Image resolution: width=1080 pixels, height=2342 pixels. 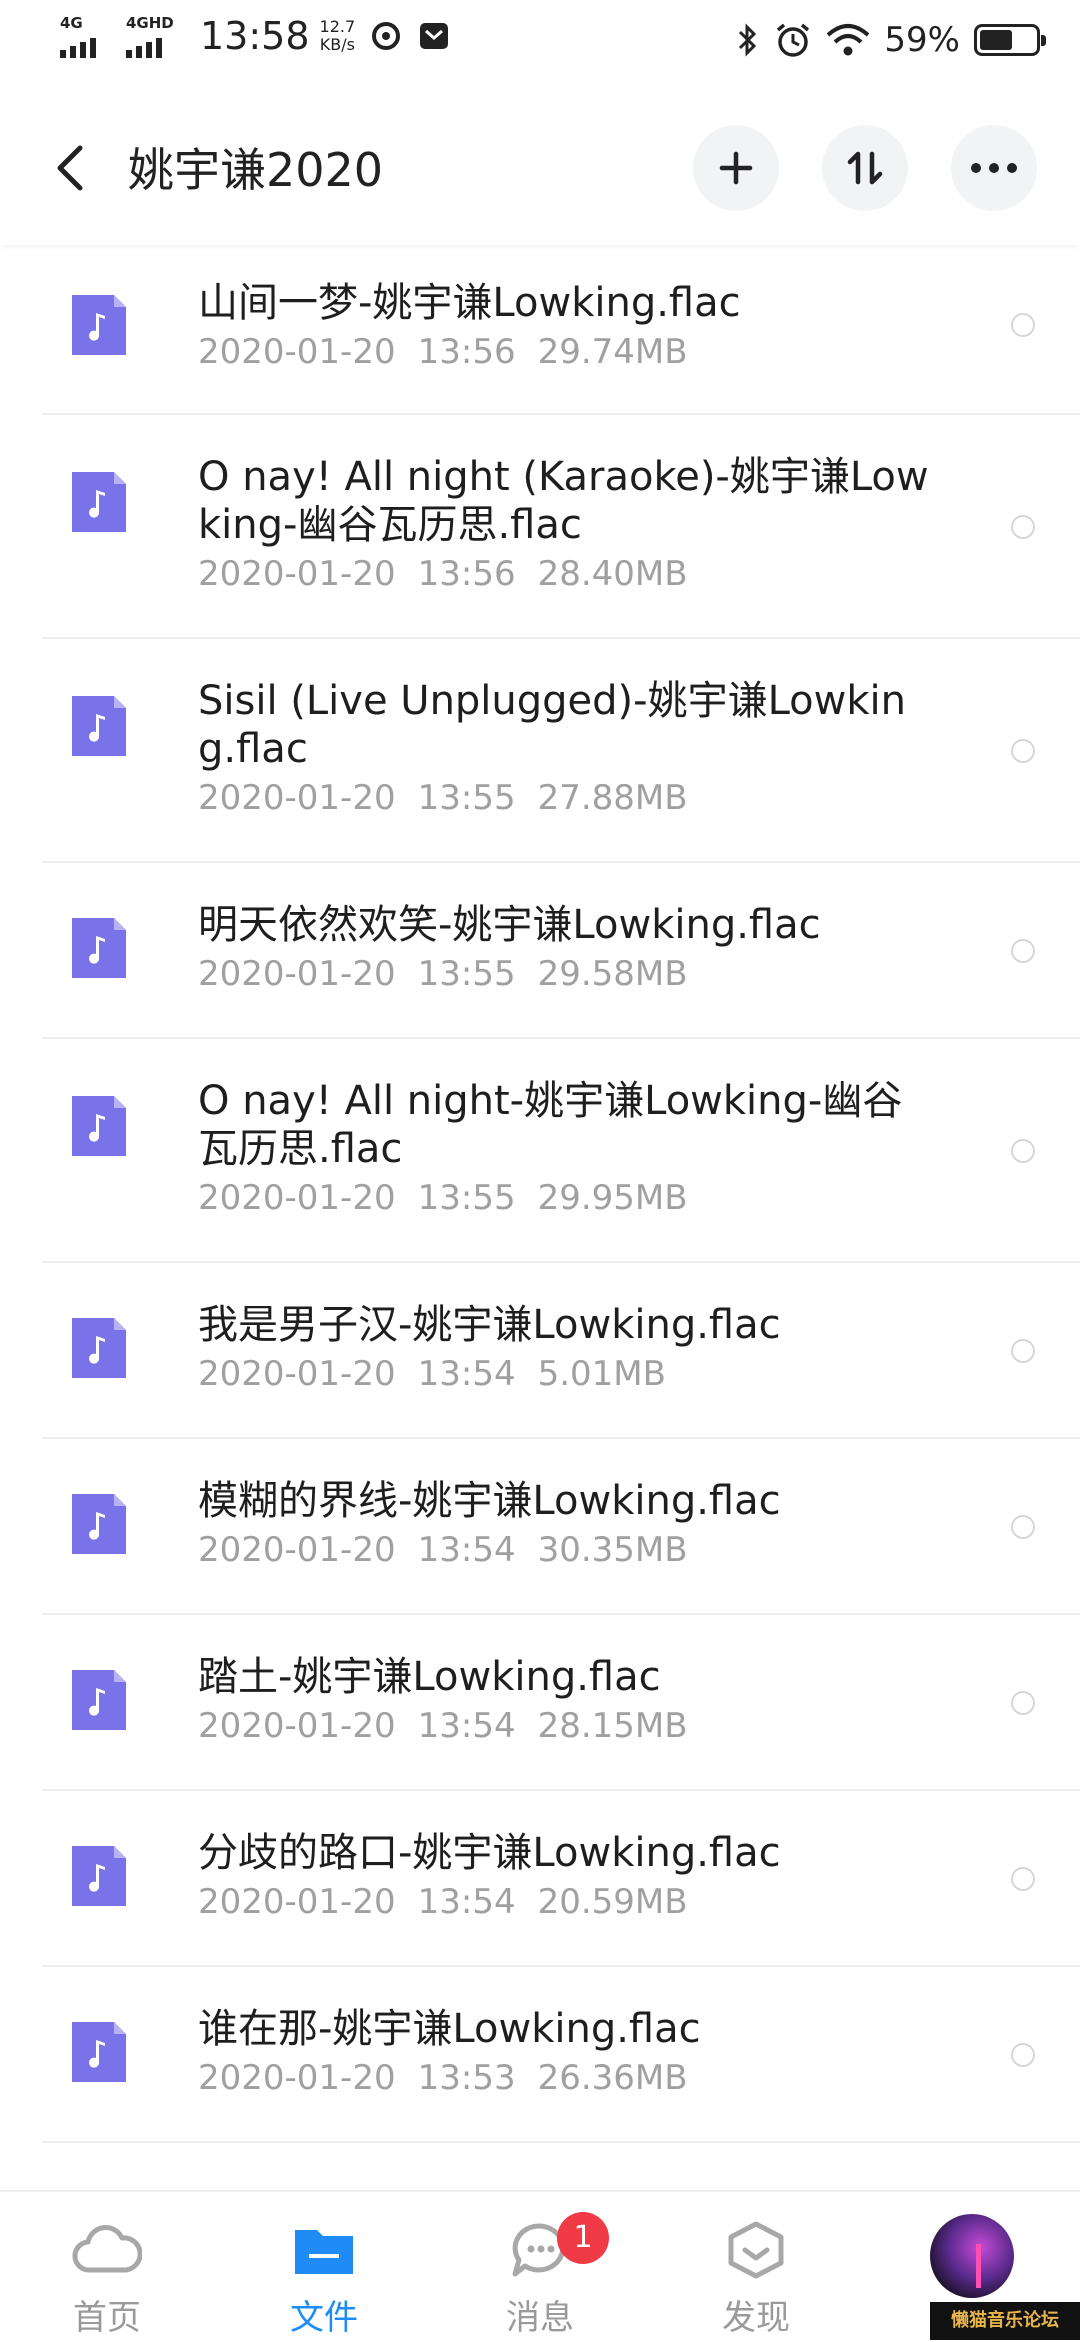 I want to click on sort-button, so click(x=865, y=168).